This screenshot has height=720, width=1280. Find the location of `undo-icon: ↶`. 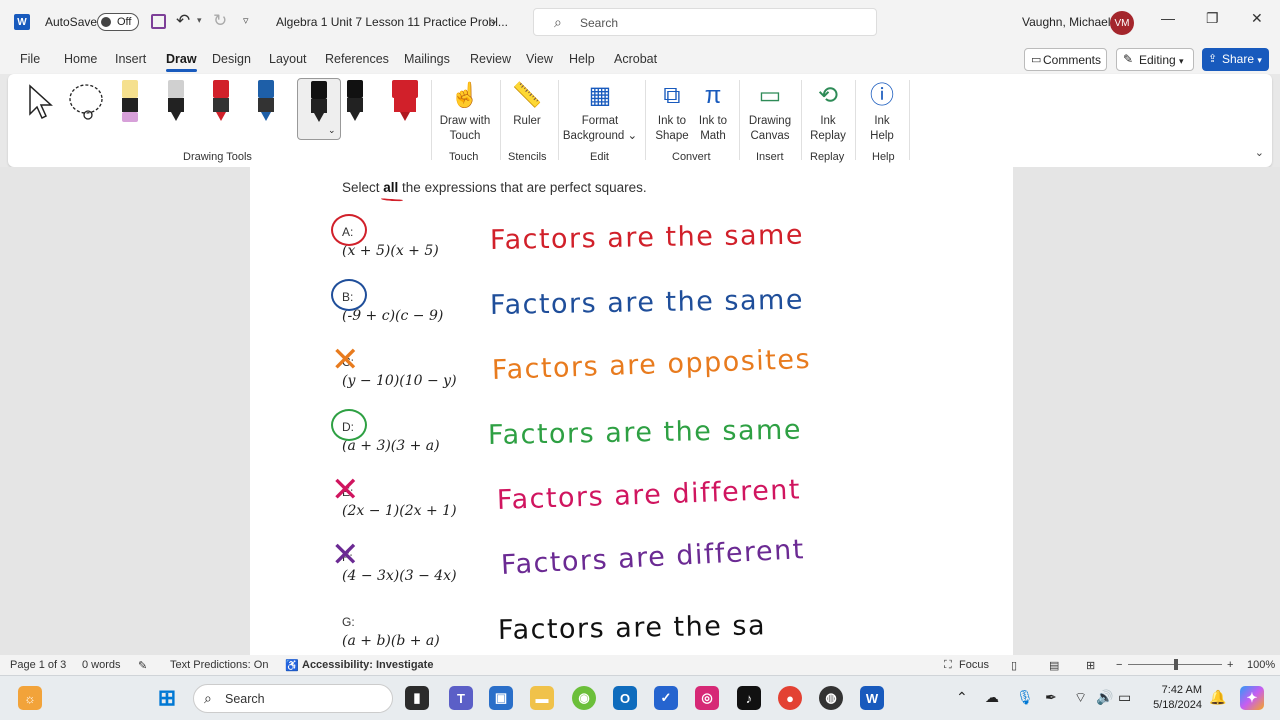

undo-icon: ↶ is located at coordinates (183, 21).